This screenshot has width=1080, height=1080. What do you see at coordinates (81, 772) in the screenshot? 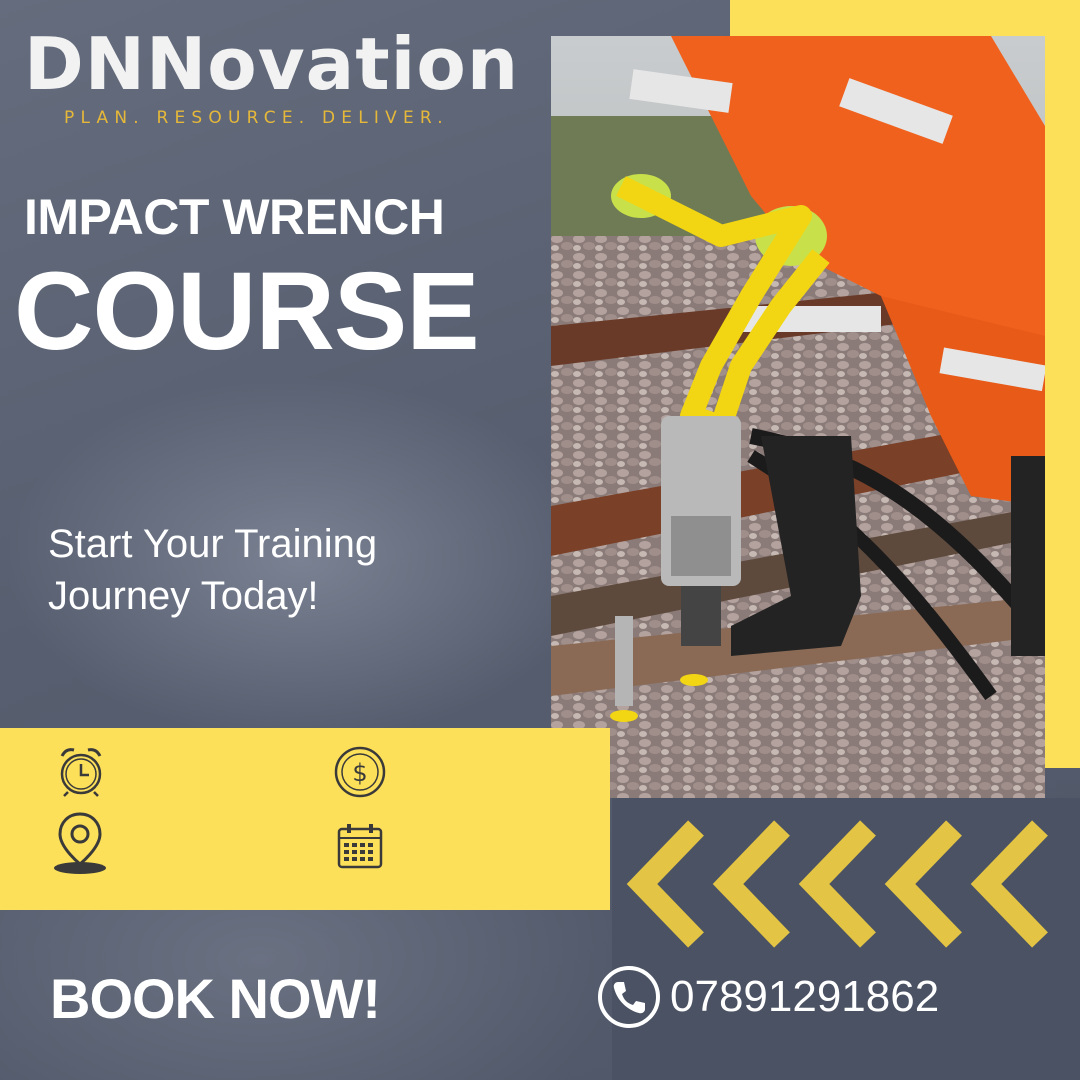
I see `alarm-clock-icon` at bounding box center [81, 772].